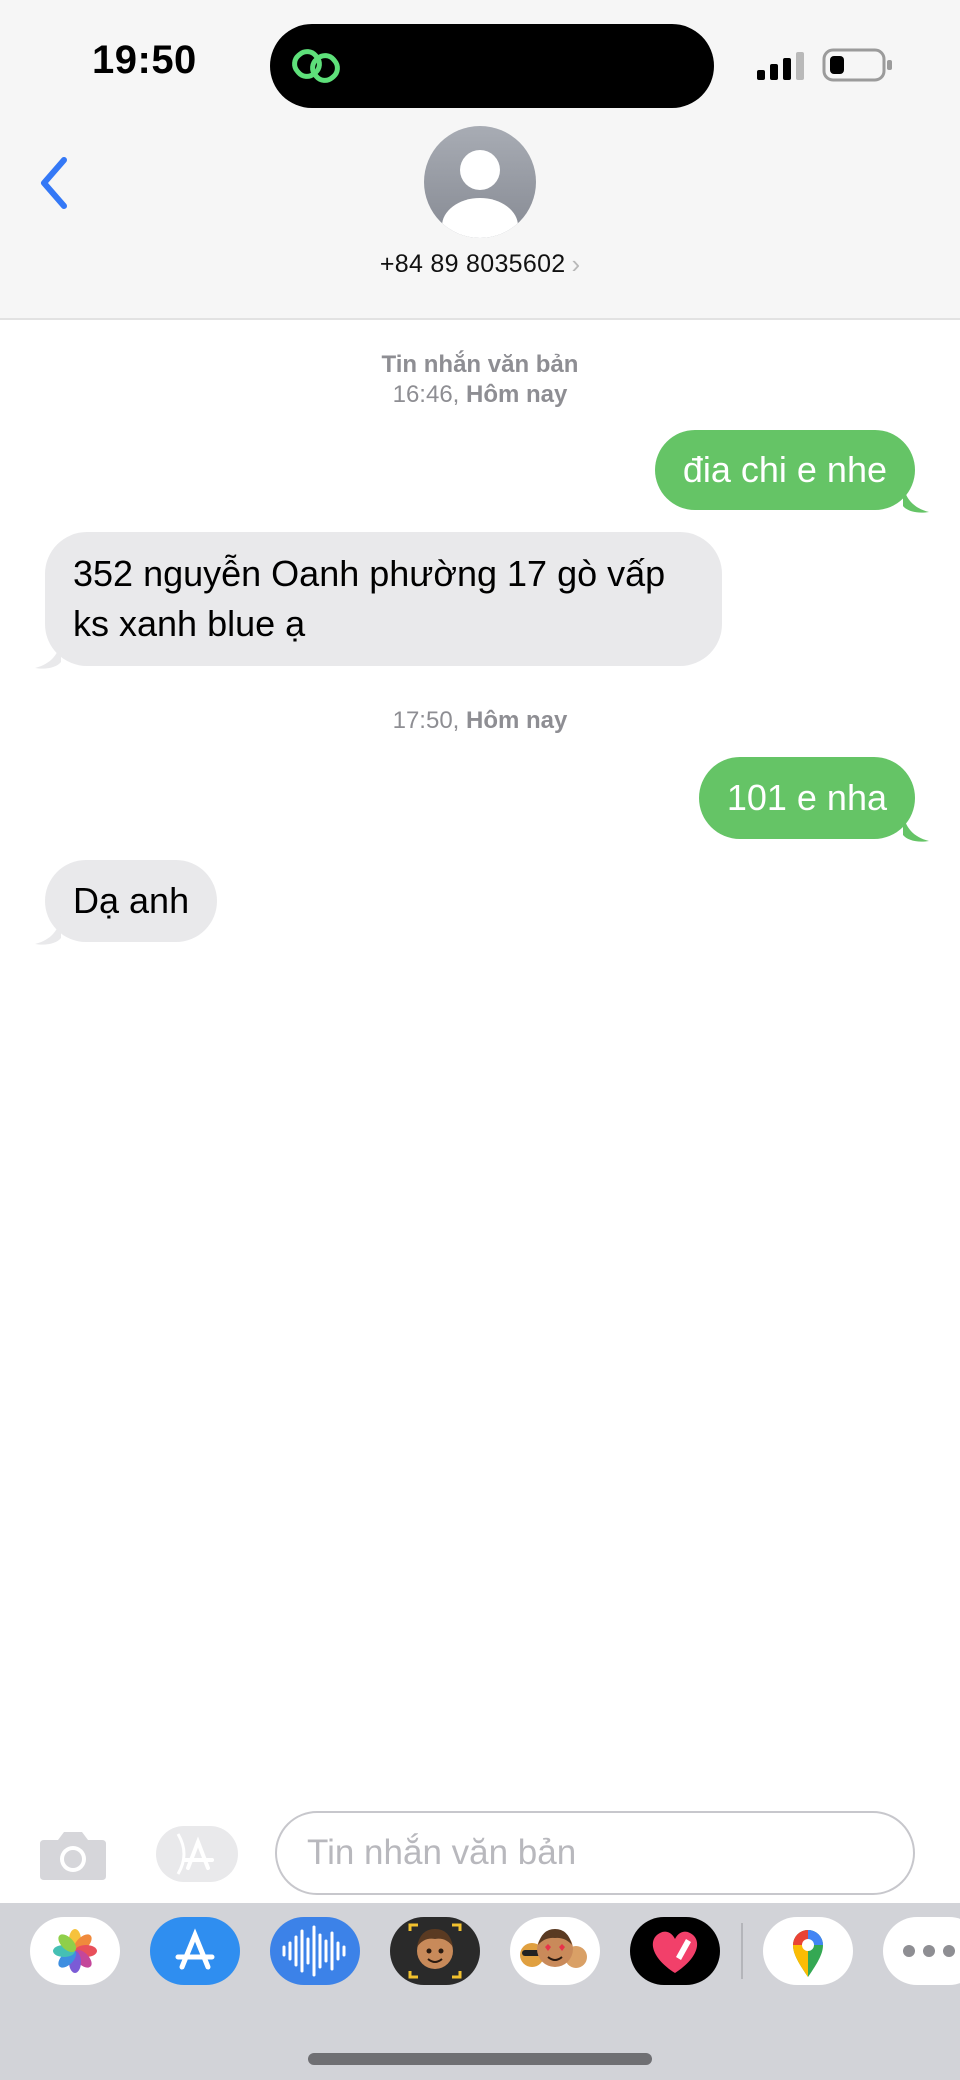 Image resolution: width=960 pixels, height=2080 pixels. What do you see at coordinates (426, 720) in the screenshot?
I see `timestamp-time: 17:50,` at bounding box center [426, 720].